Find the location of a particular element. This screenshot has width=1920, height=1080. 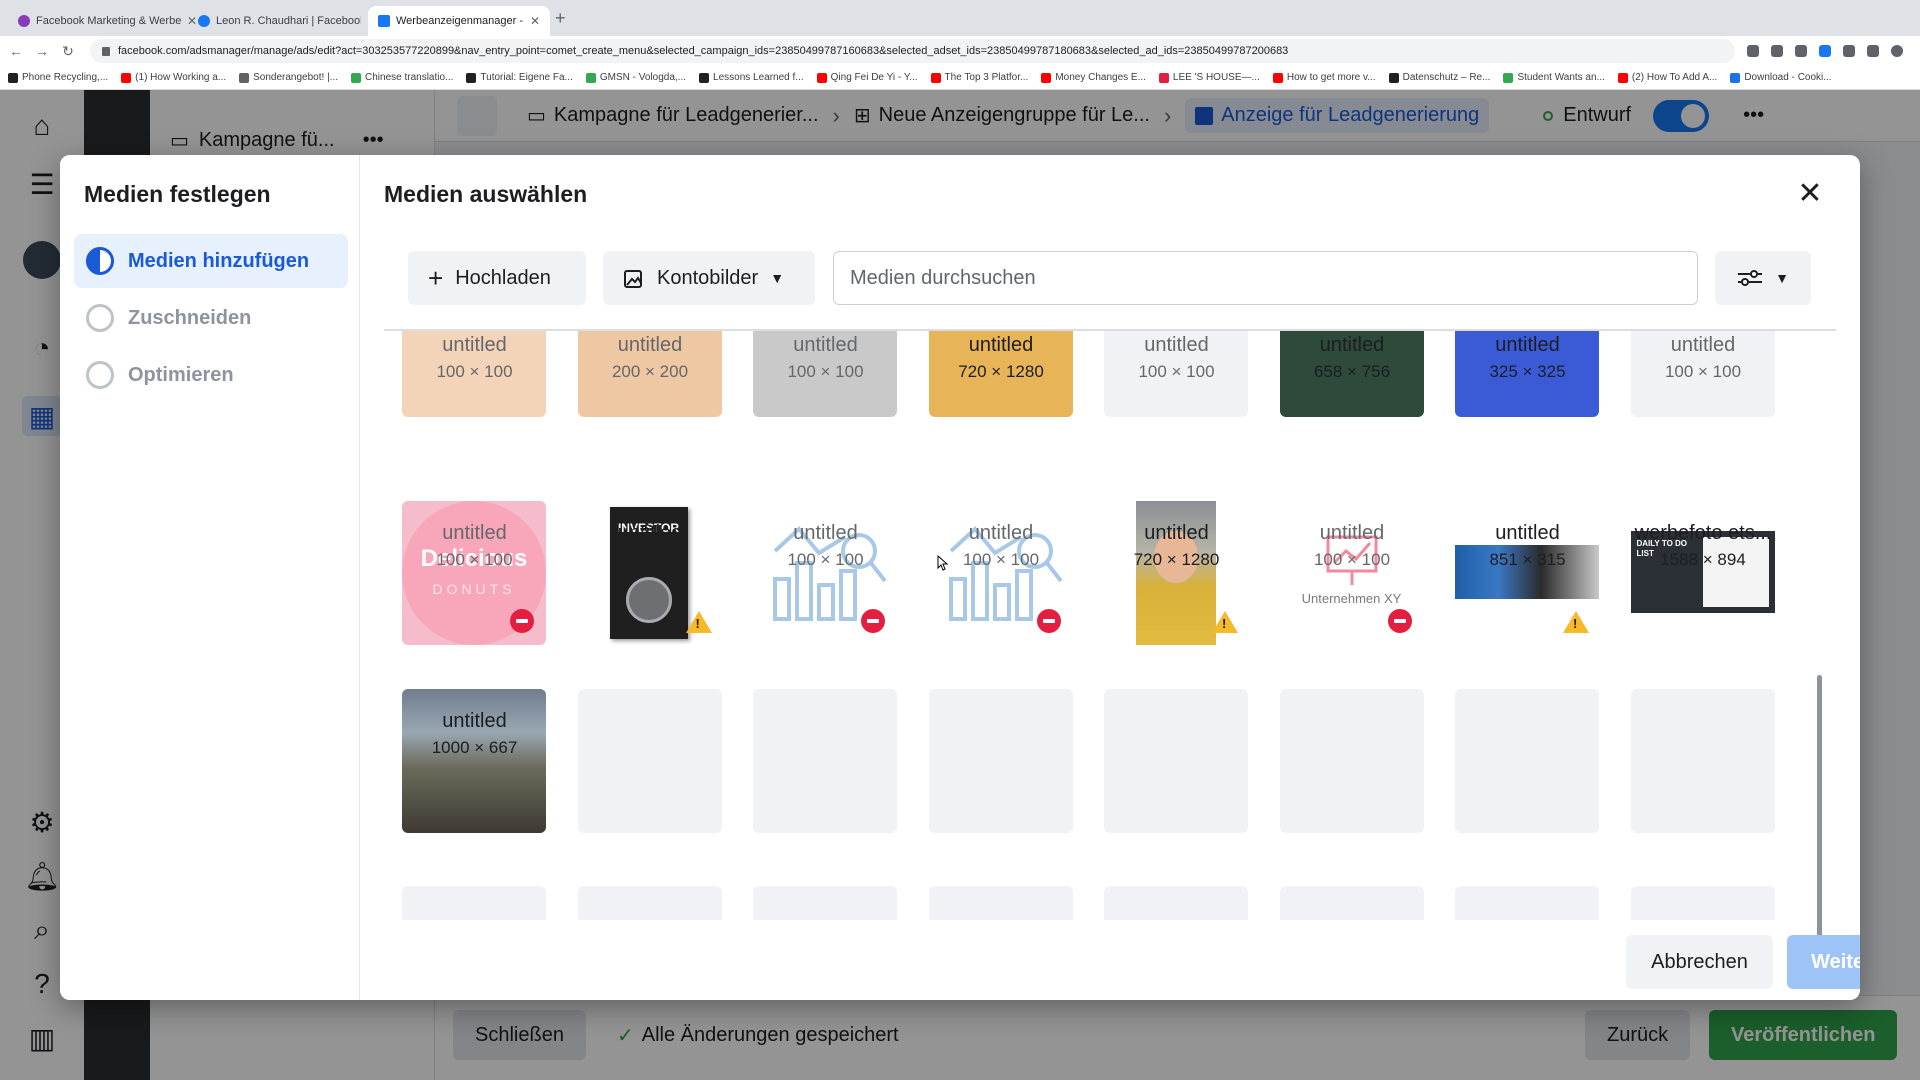

media-dimensions: 720 × 1280 is located at coordinates (1176, 559).